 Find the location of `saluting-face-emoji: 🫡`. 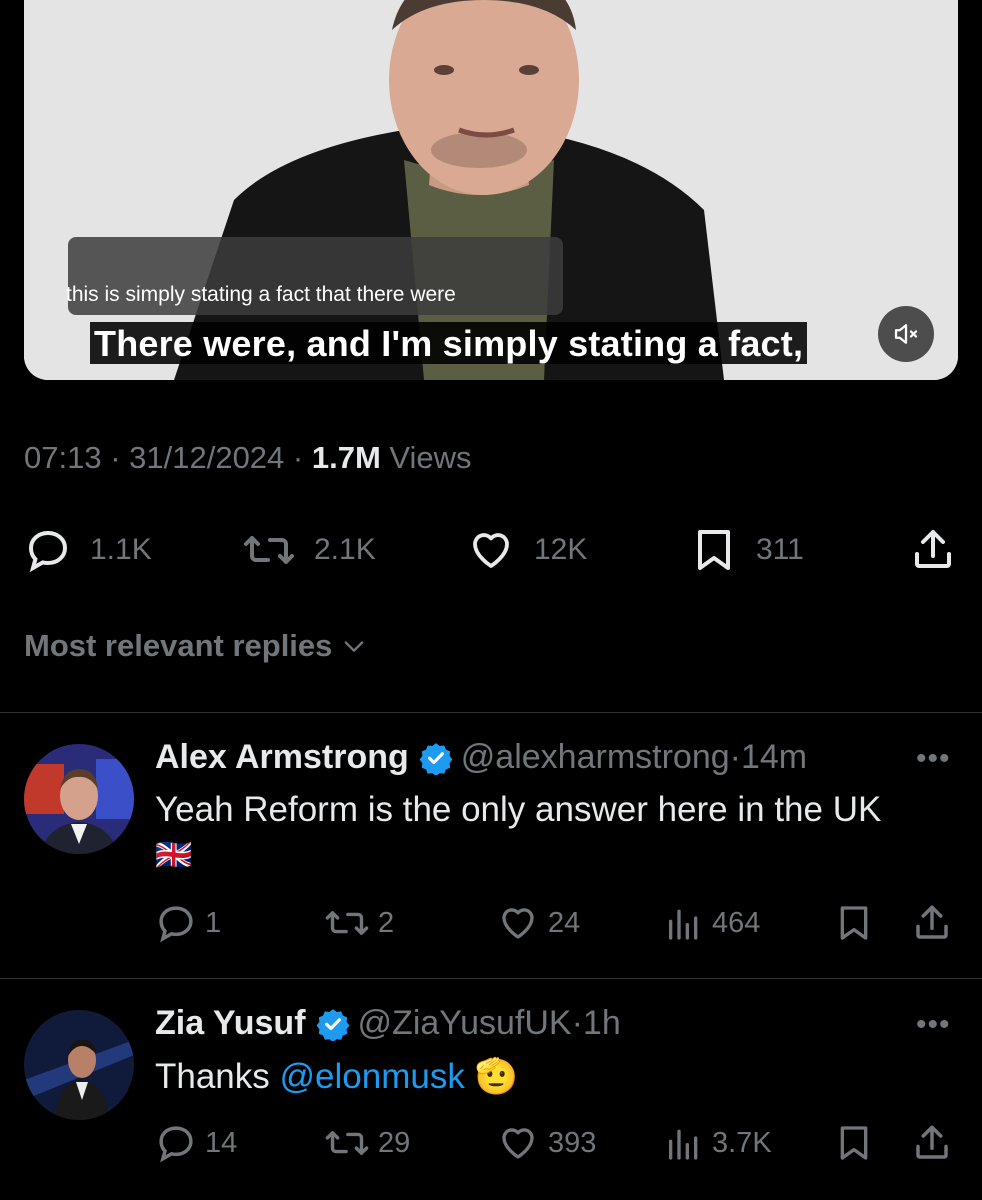

saluting-face-emoji: 🫡 is located at coordinates (496, 1076).